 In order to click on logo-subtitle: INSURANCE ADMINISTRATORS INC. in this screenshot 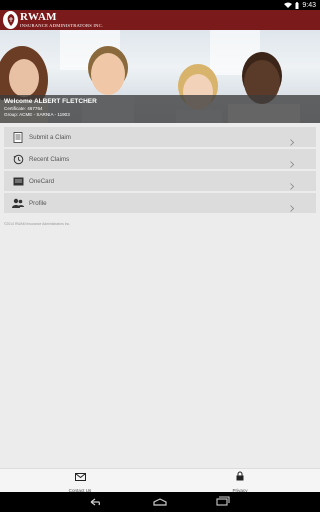, I will do `click(62, 25)`.